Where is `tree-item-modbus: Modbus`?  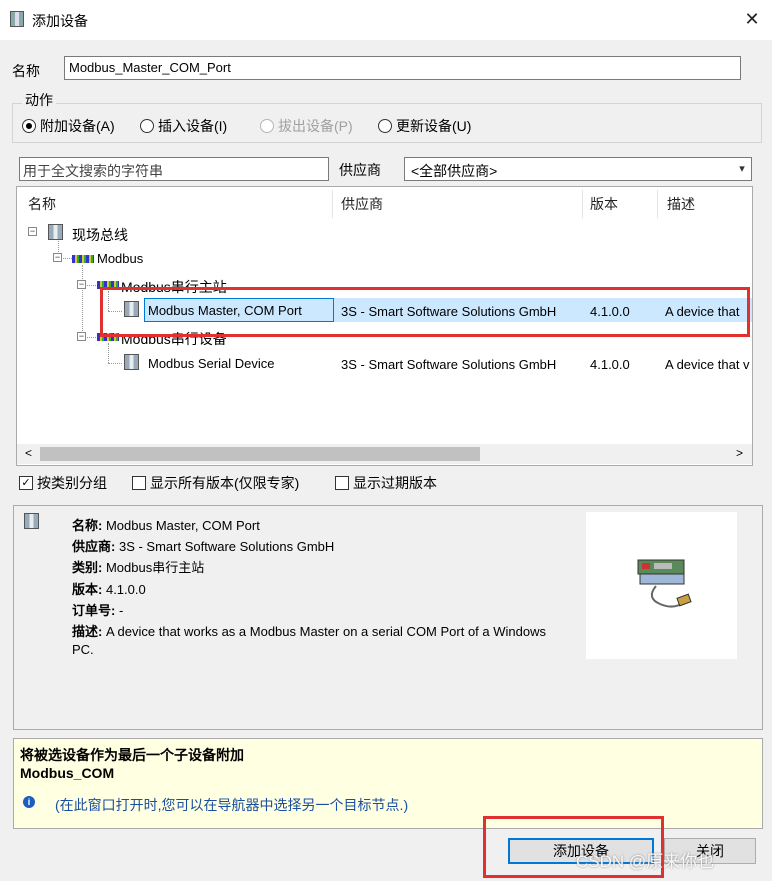
tree-item-modbus: Modbus is located at coordinates (120, 258).